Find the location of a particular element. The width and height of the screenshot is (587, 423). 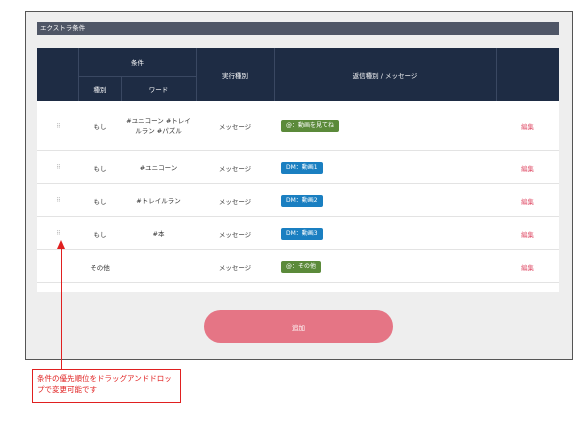

annotation-callout: 条件の優先順位をドラッグアンドドロップで変更可能です is located at coordinates (106, 386).